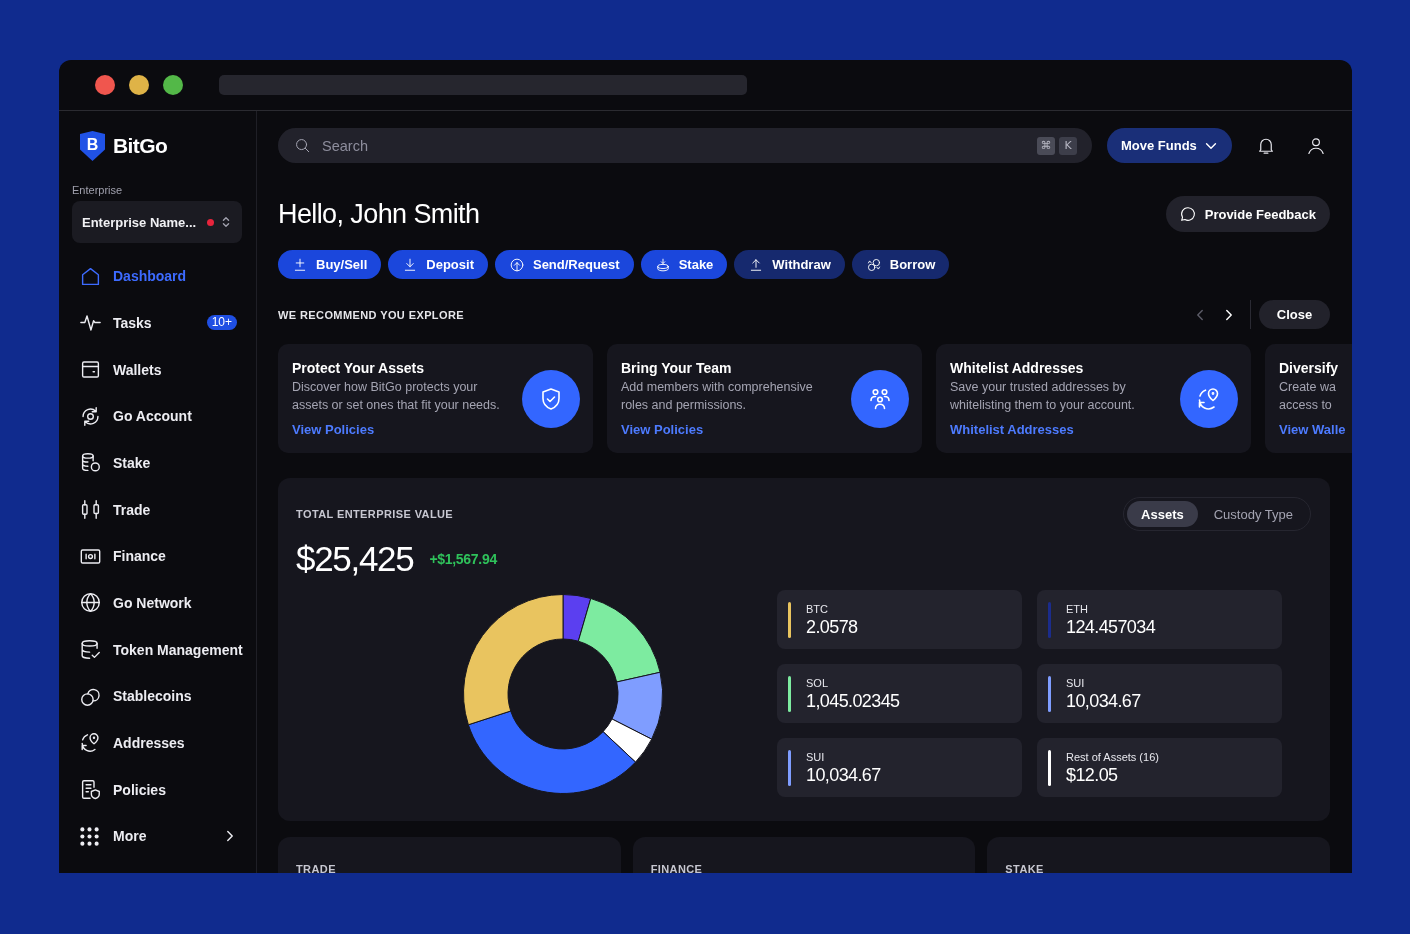 The width and height of the screenshot is (1410, 934). What do you see at coordinates (438, 264) in the screenshot?
I see `action-button: Deposit` at bounding box center [438, 264].